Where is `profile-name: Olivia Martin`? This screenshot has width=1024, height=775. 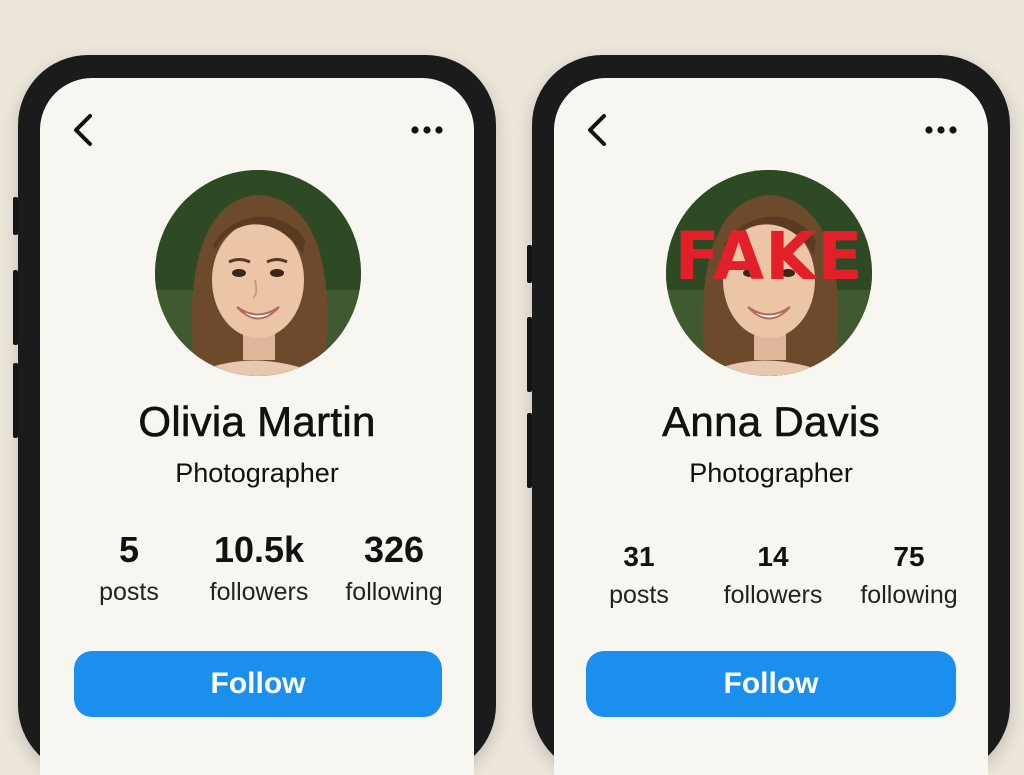
profile-name: Olivia Martin is located at coordinates (257, 422).